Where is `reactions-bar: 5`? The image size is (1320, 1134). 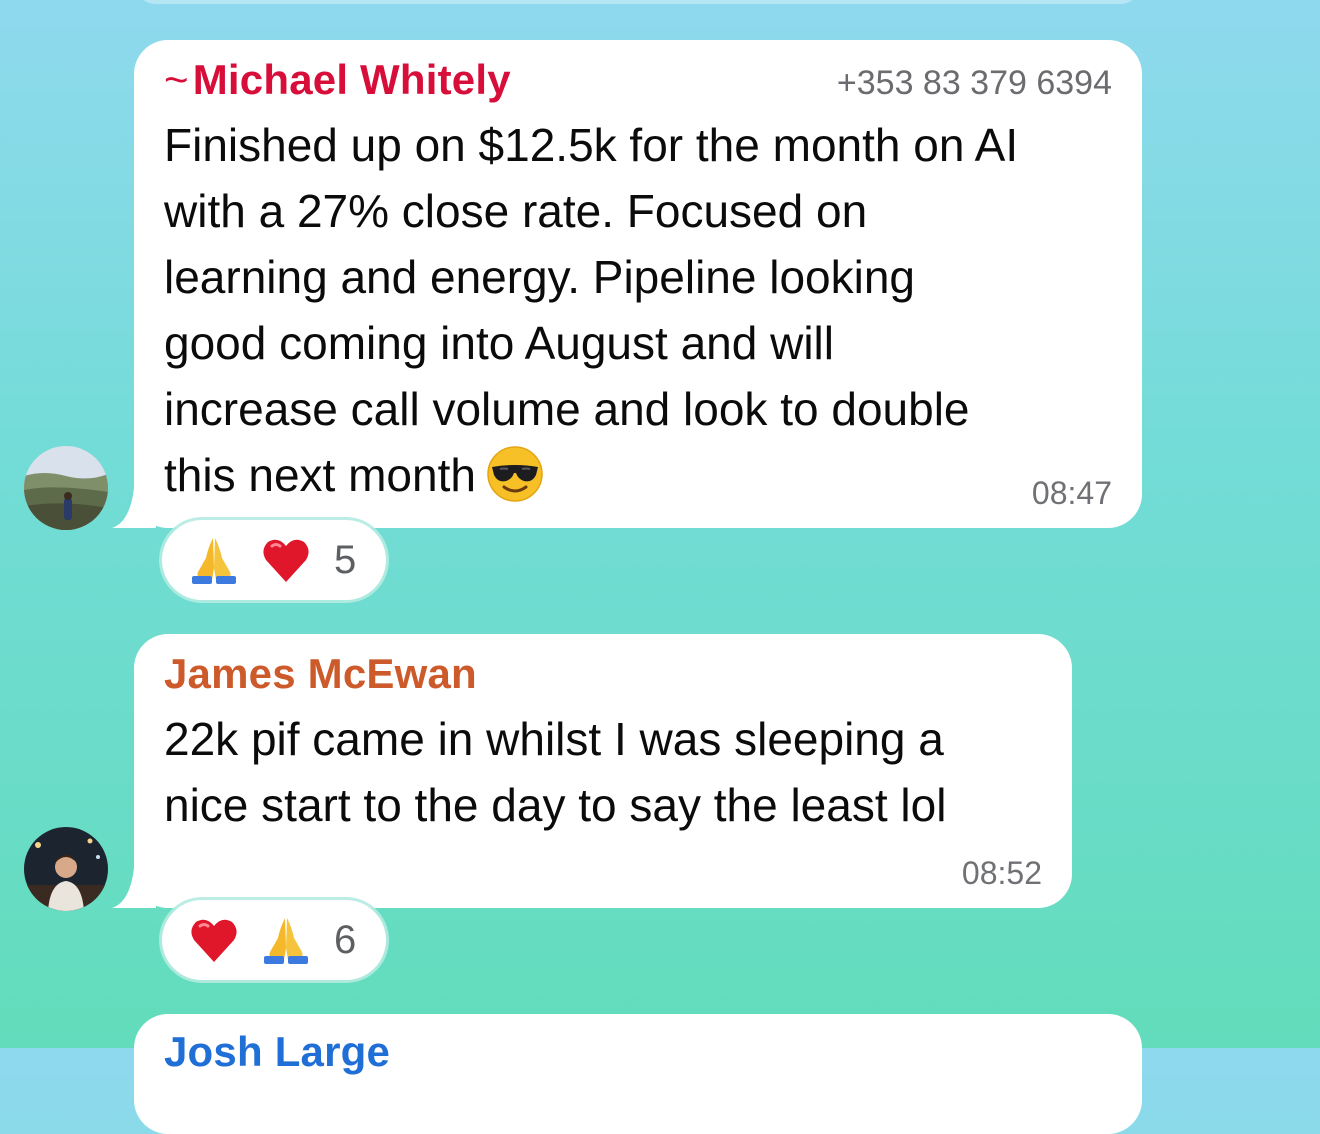 reactions-bar: 5 is located at coordinates (274, 560).